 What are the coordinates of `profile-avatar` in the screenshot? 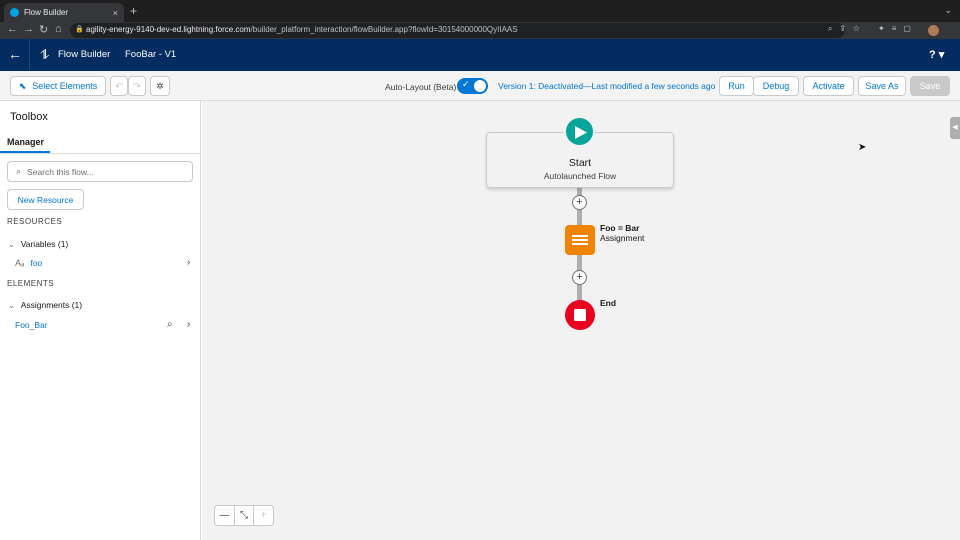 It's located at (933, 30).